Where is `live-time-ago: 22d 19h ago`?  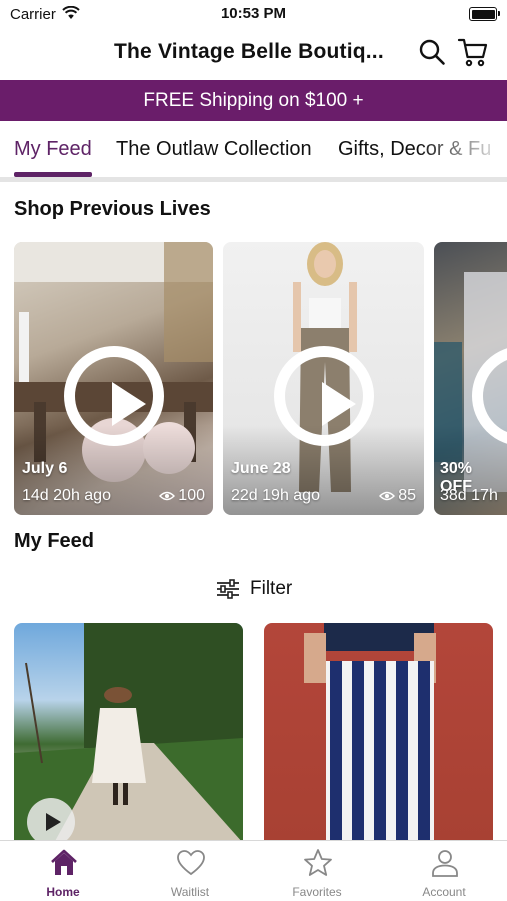 live-time-ago: 22d 19h ago is located at coordinates (275, 495).